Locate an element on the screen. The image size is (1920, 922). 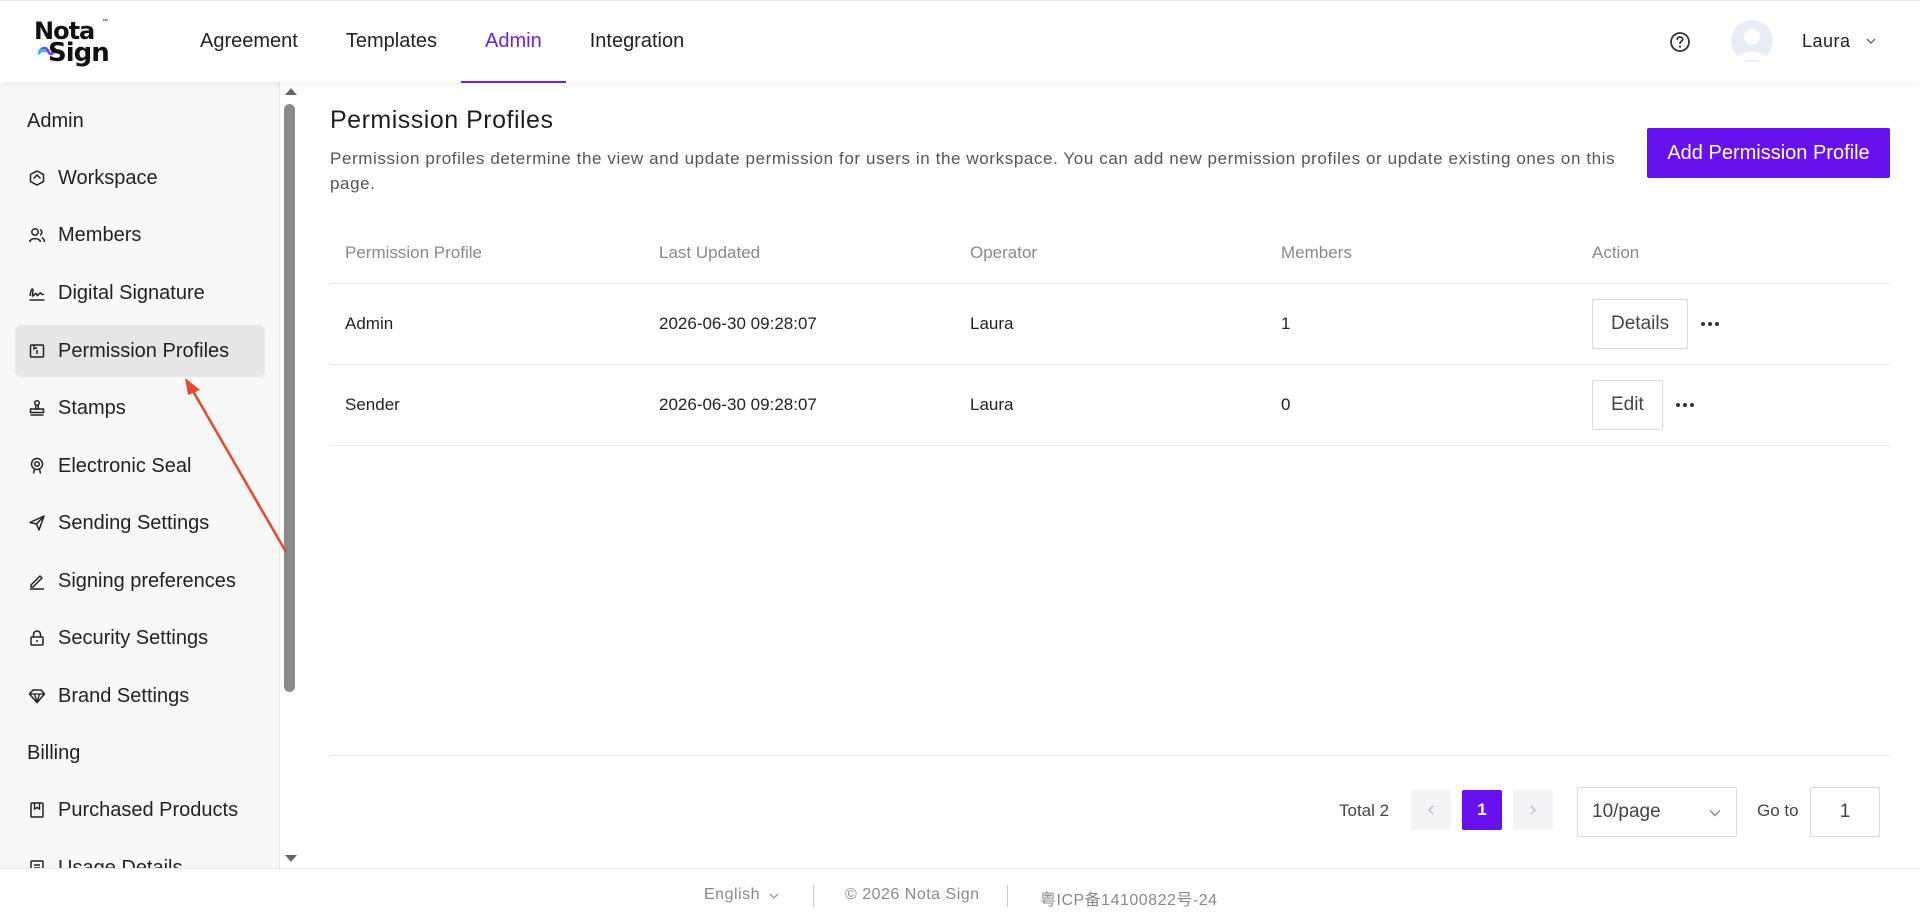
send-icon is located at coordinates (37, 523).